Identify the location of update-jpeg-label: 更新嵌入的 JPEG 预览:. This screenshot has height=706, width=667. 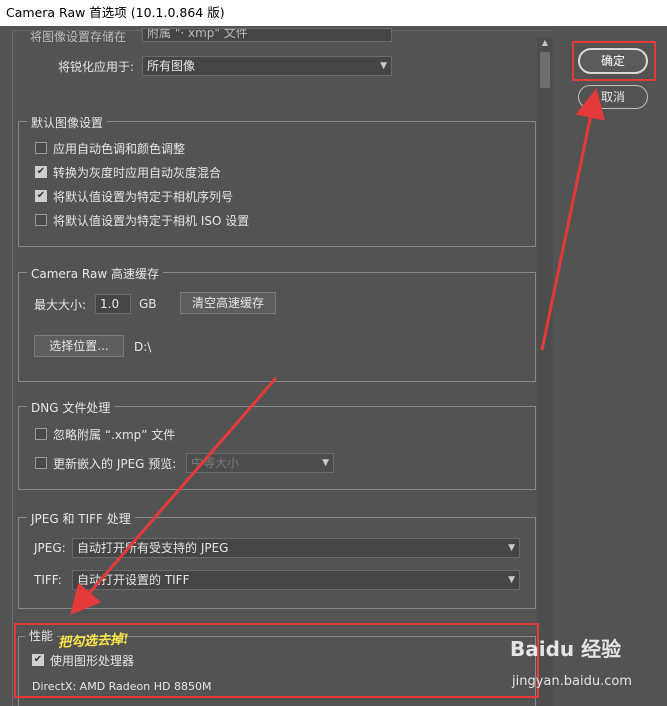
(115, 463).